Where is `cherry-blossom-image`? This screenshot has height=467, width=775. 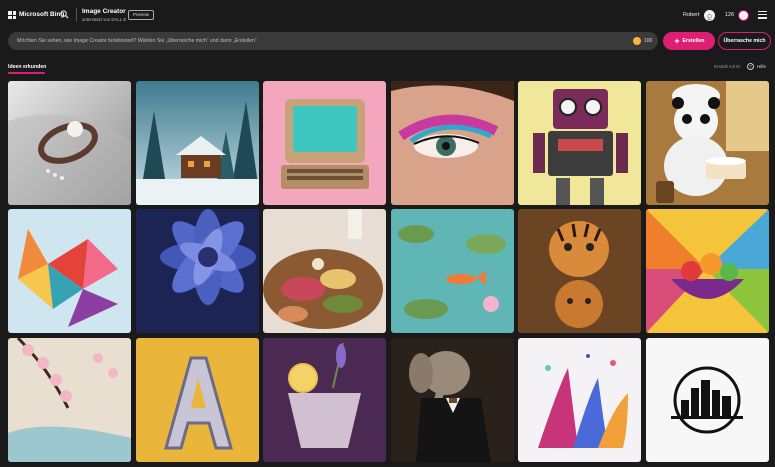 cherry-blossom-image is located at coordinates (69, 400).